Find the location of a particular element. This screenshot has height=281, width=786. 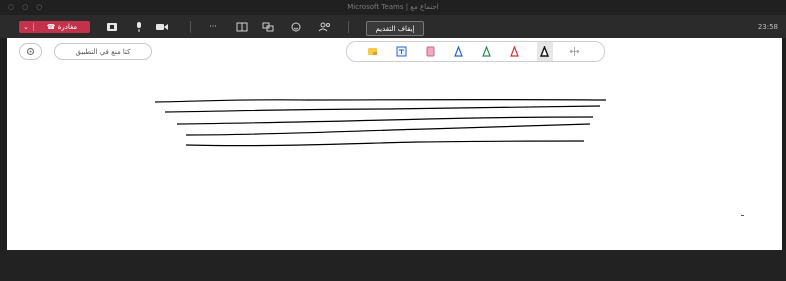

window-title: Microsoft Teams | اجتماع مع is located at coordinates (393, 7).